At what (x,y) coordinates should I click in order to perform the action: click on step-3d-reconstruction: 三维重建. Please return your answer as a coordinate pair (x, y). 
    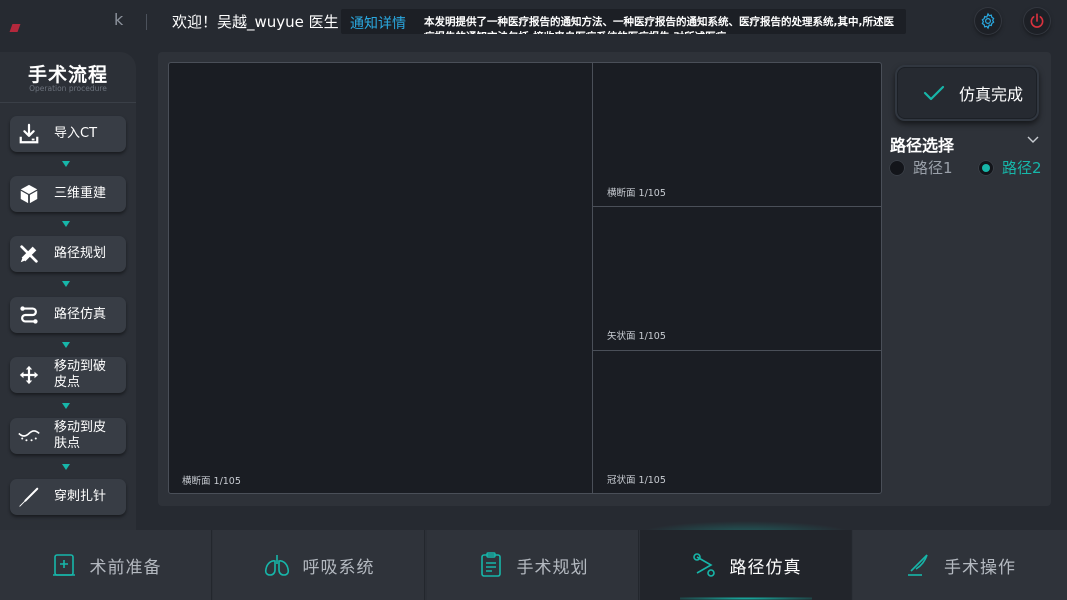
    Looking at the image, I should click on (68, 194).